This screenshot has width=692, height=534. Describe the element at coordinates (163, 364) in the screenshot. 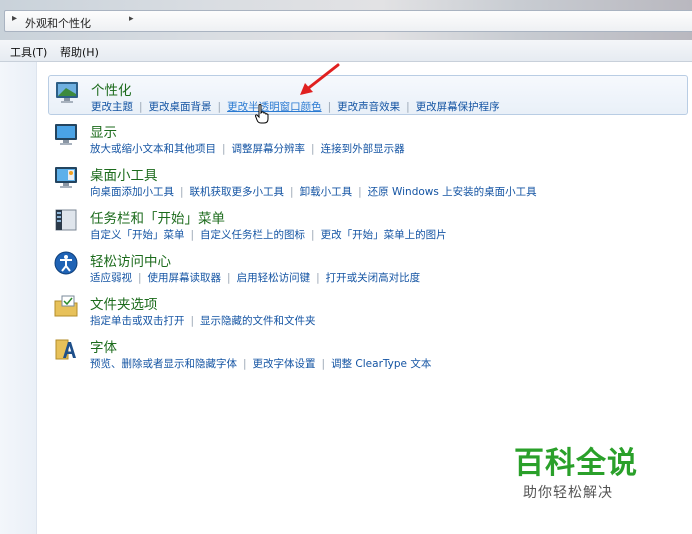

I see `link-preview-delete-fonts: 预览、删除或者显示和隐藏字体` at that location.